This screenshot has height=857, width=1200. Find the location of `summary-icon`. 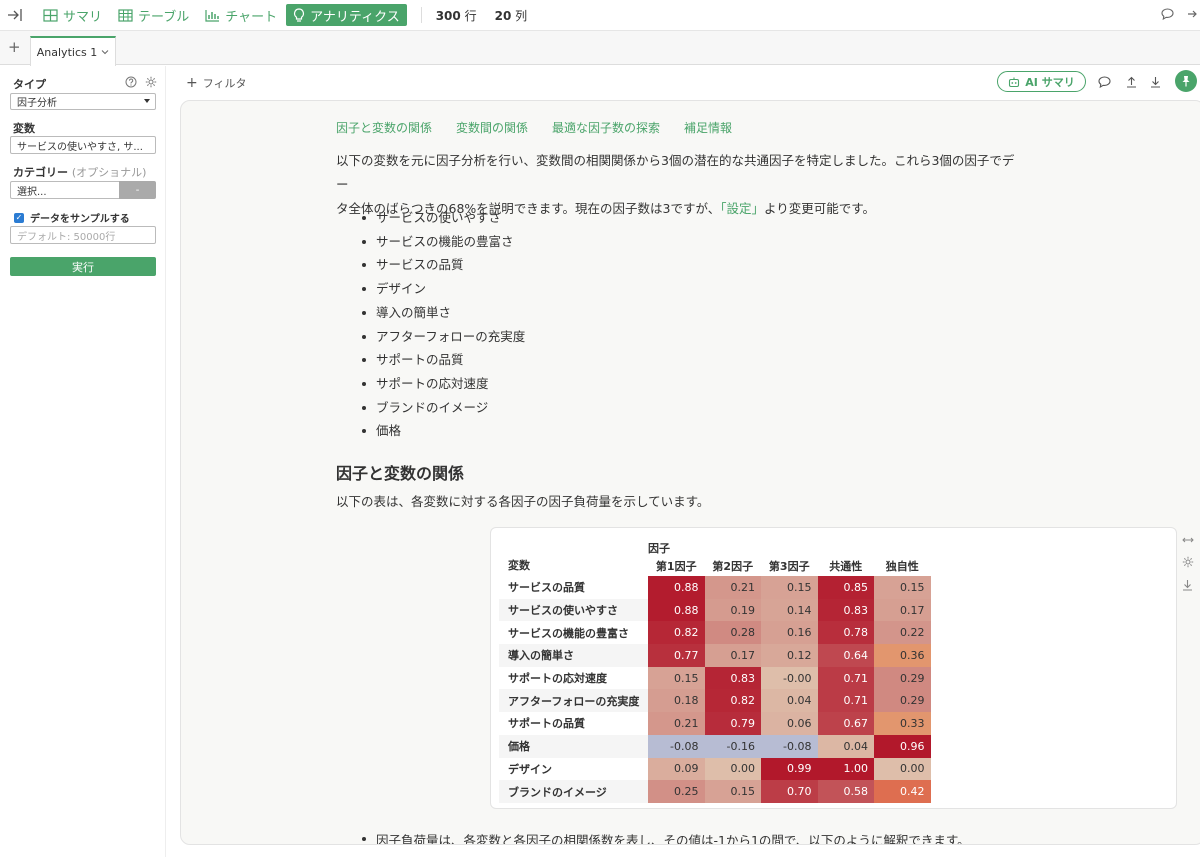

summary-icon is located at coordinates (50, 15).